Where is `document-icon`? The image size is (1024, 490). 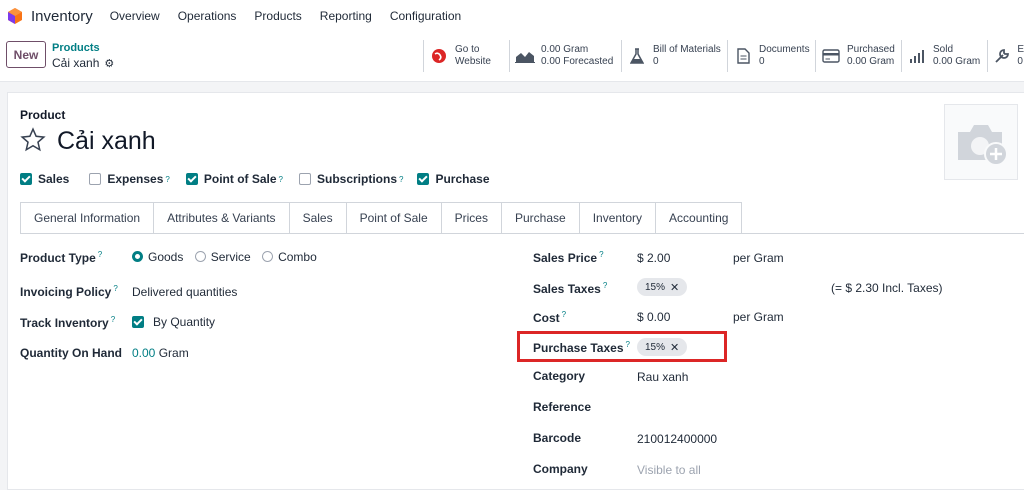 document-icon is located at coordinates (743, 56).